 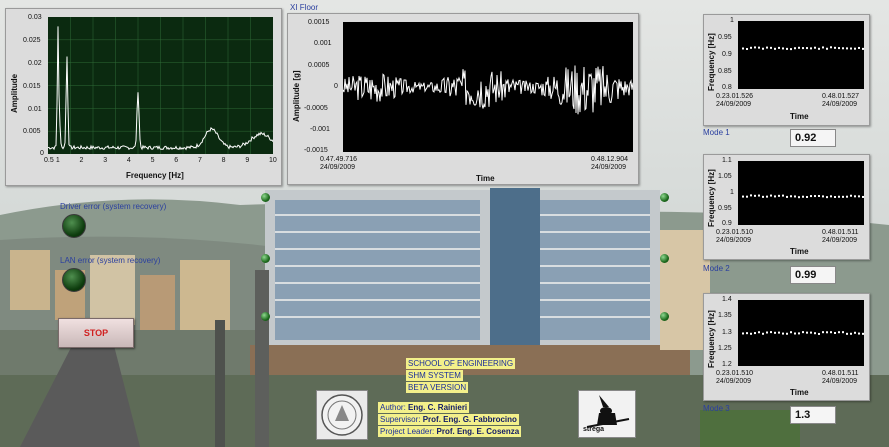 What do you see at coordinates (393, 407) in the screenshot?
I see `author-key: Author:` at bounding box center [393, 407].